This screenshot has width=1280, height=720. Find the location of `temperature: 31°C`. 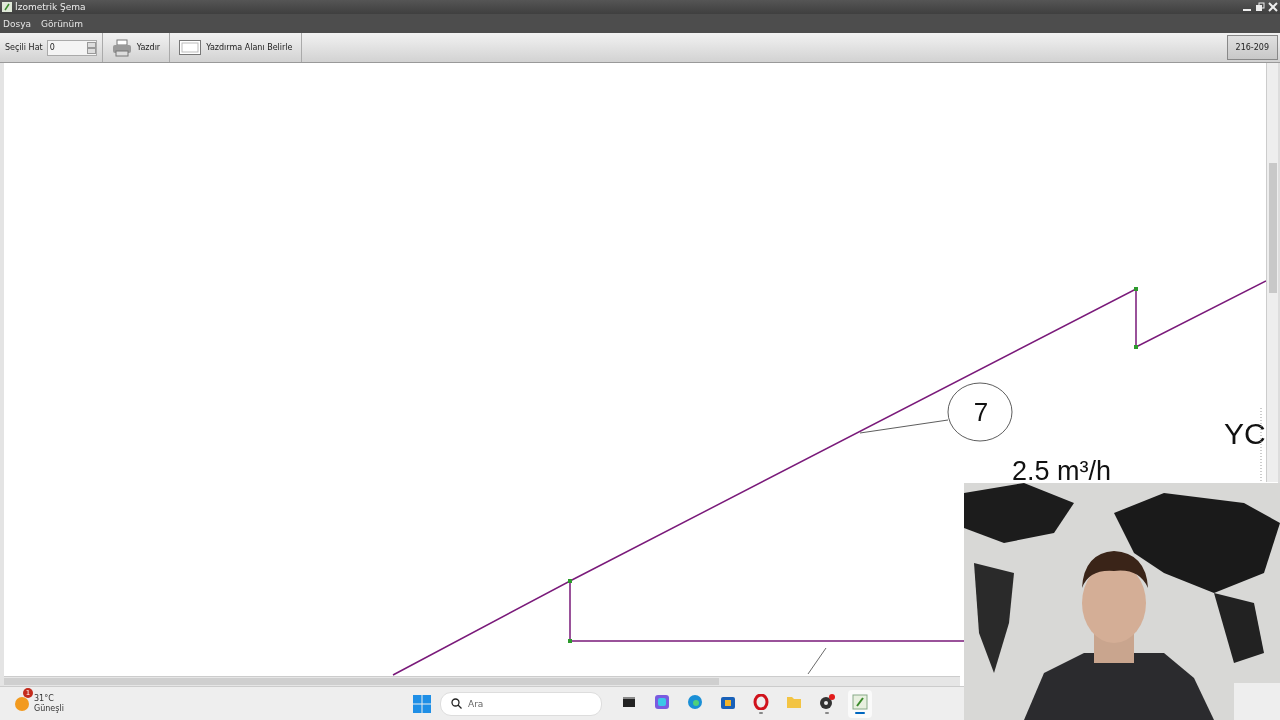

temperature: 31°C is located at coordinates (44, 698).